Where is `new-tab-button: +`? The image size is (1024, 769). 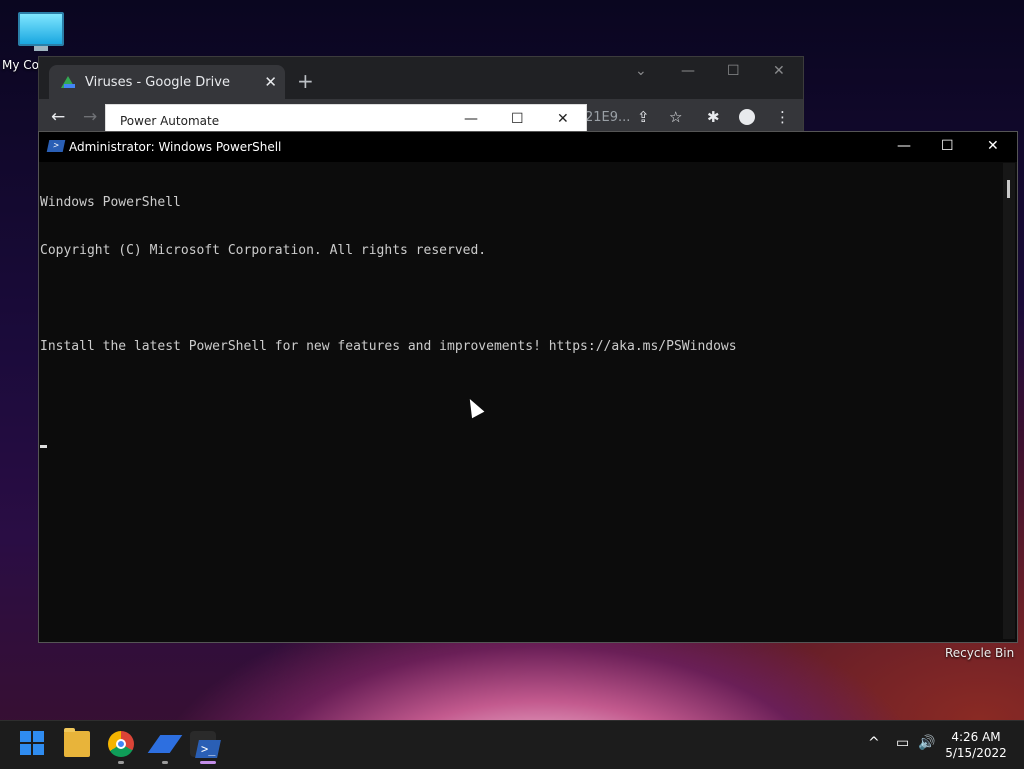
new-tab-button: + is located at coordinates (305, 81).